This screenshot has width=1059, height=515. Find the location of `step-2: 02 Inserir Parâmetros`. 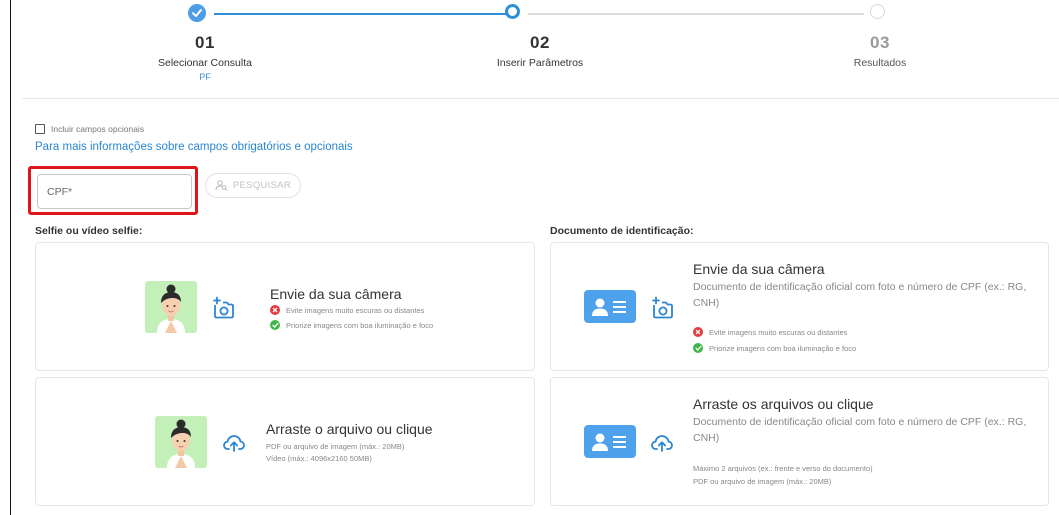

step-2: 02 Inserir Parâmetros is located at coordinates (540, 51).